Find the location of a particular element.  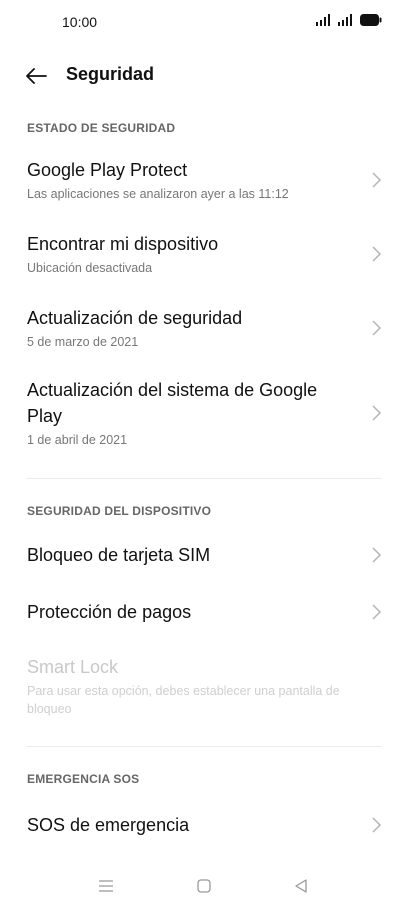

section-header-sos: EMERGENCIA SOS is located at coordinates (83, 779).